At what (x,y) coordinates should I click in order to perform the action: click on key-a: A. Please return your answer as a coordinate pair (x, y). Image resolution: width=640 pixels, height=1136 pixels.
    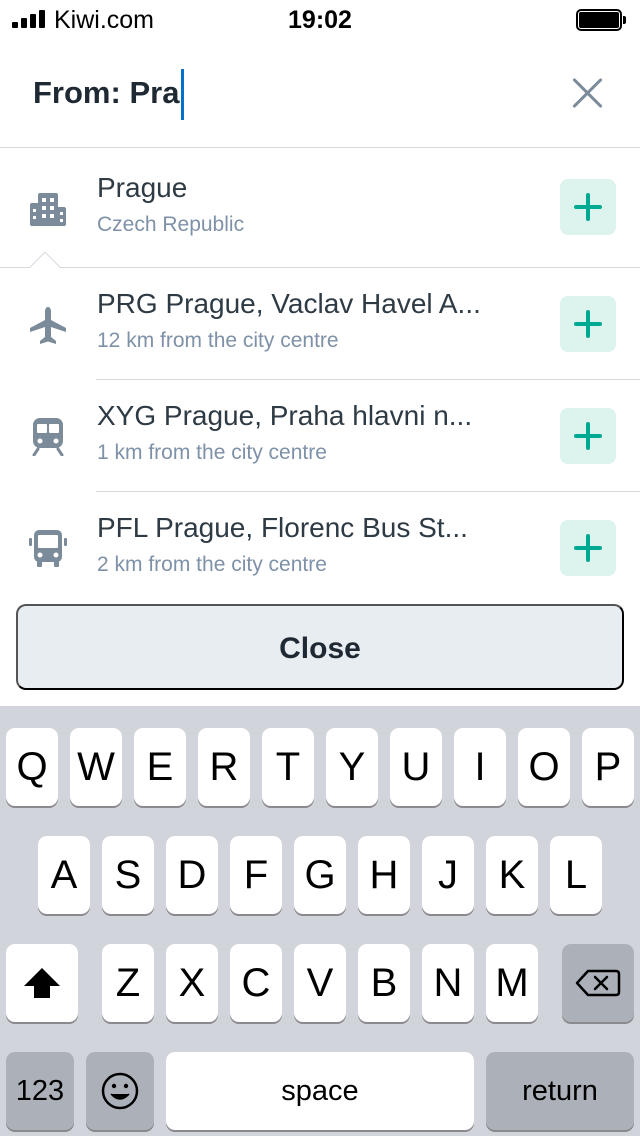
    Looking at the image, I should click on (64, 875).